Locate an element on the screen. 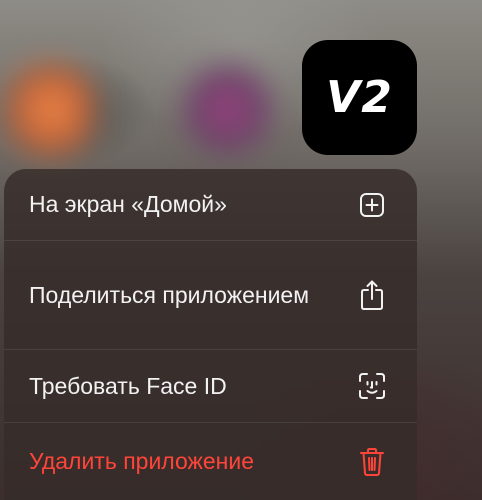 Image resolution: width=482 pixels, height=500 pixels. blurred-app-icon-orange is located at coordinates (47, 110).